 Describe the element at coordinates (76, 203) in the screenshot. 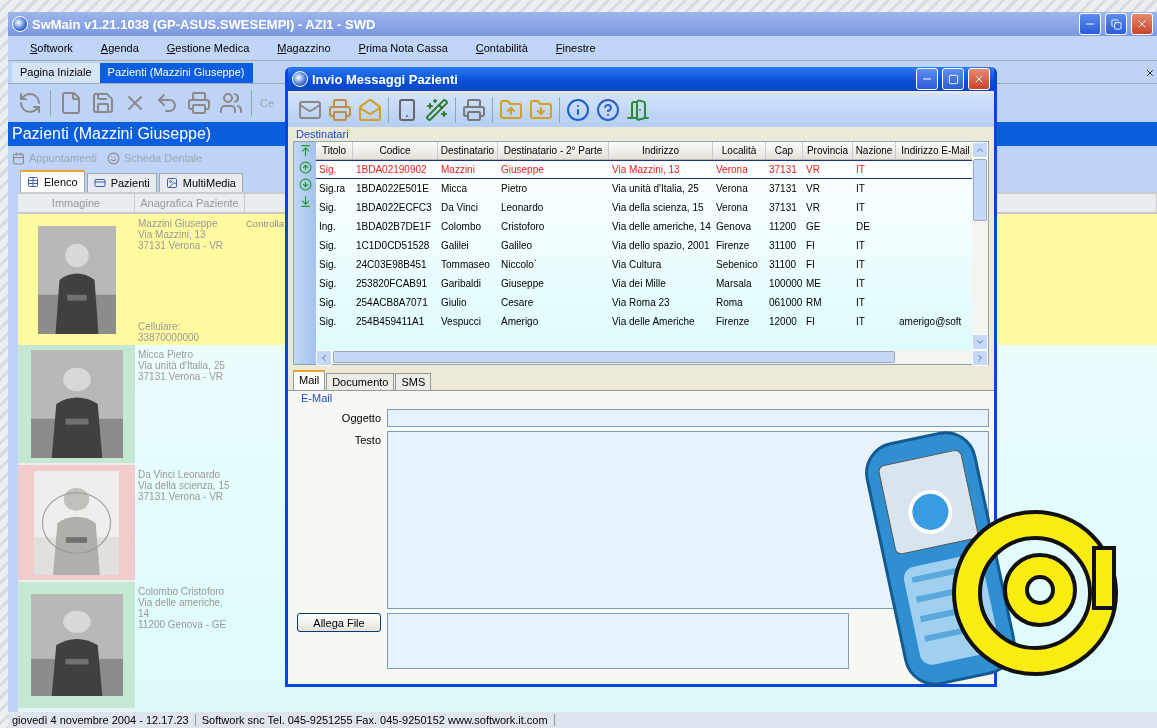

I see `column-header: Immagine` at that location.